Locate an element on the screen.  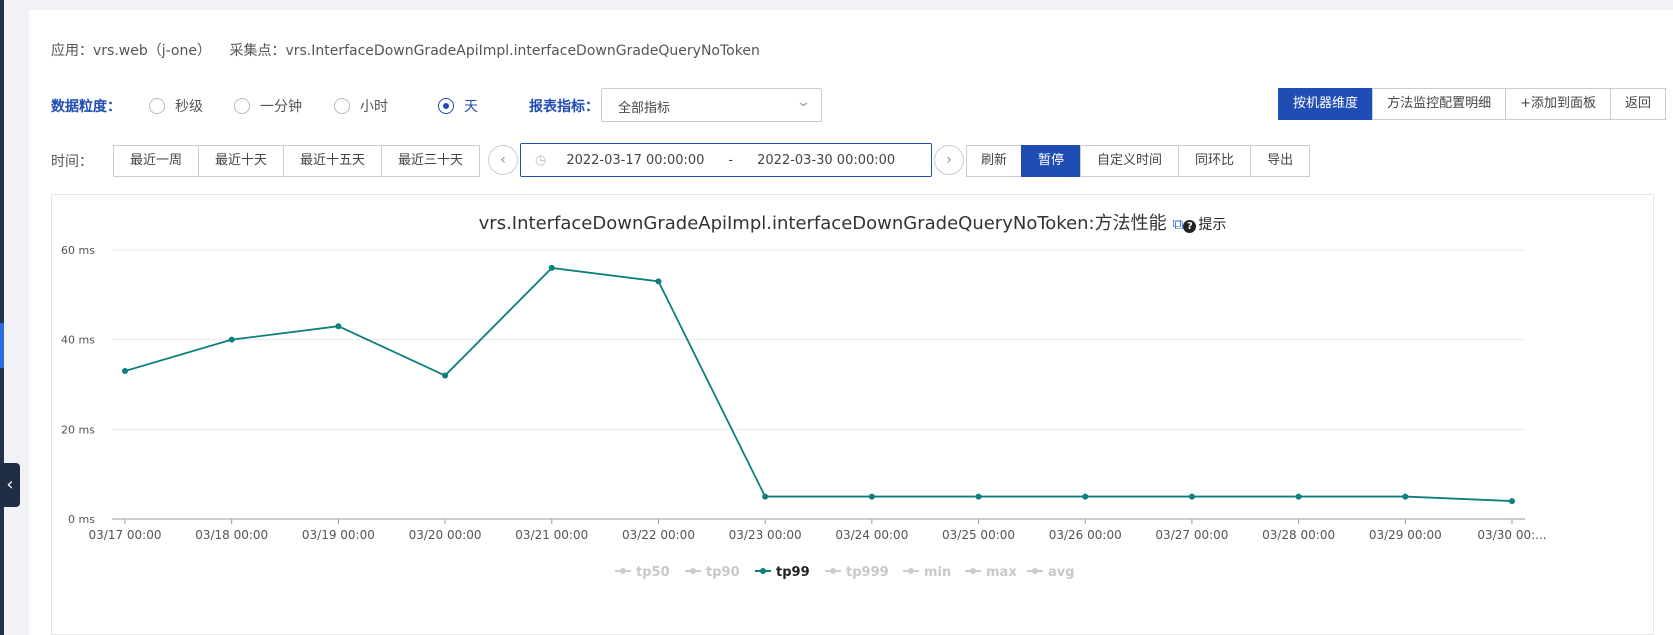
method-config-detail-button: 方法监控配置明细 is located at coordinates (1439, 104).